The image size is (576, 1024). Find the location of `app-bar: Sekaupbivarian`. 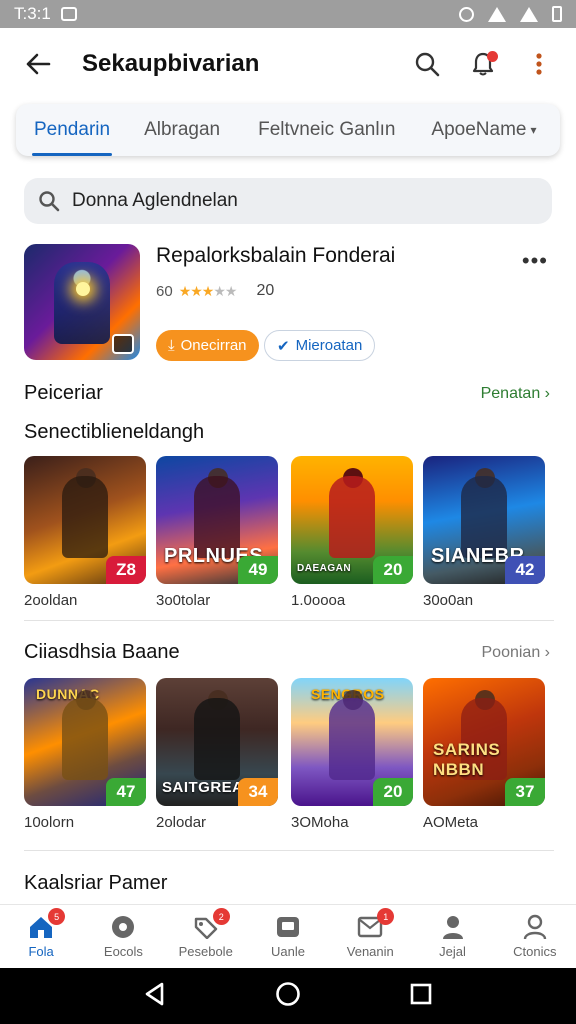

app-bar: Sekaupbivarian is located at coordinates (288, 64).